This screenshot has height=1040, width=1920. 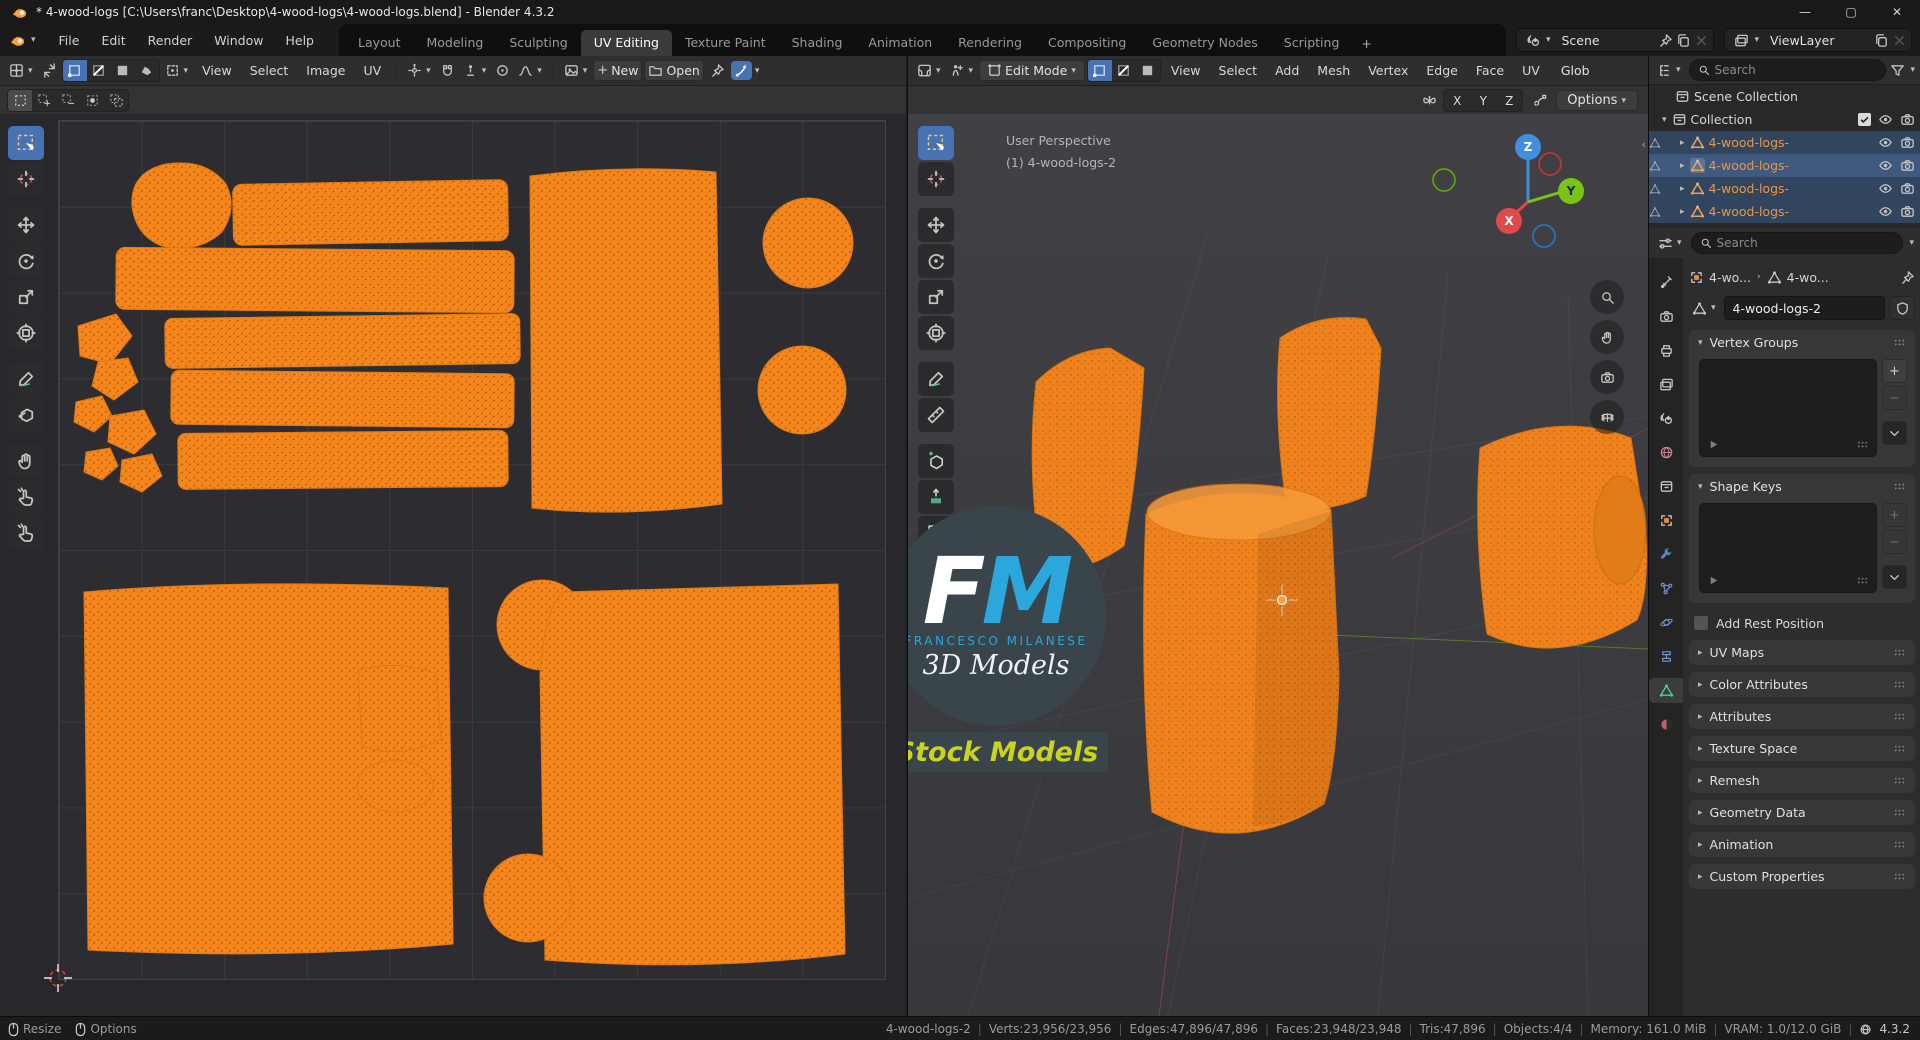 I want to click on tool-transform, so click(x=936, y=333).